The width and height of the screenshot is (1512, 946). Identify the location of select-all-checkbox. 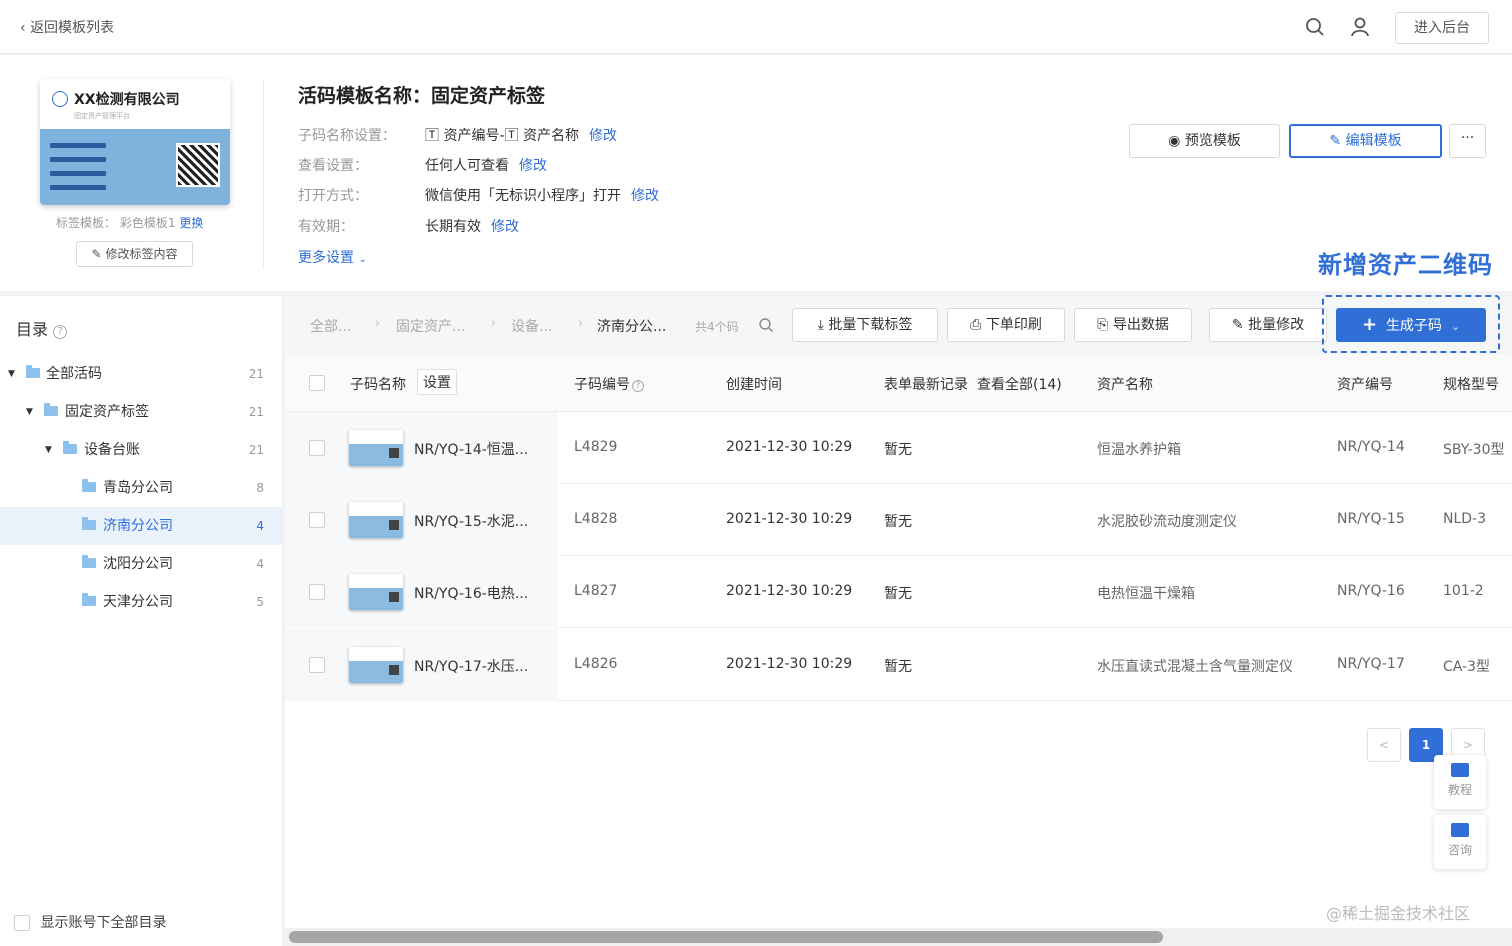
(317, 383).